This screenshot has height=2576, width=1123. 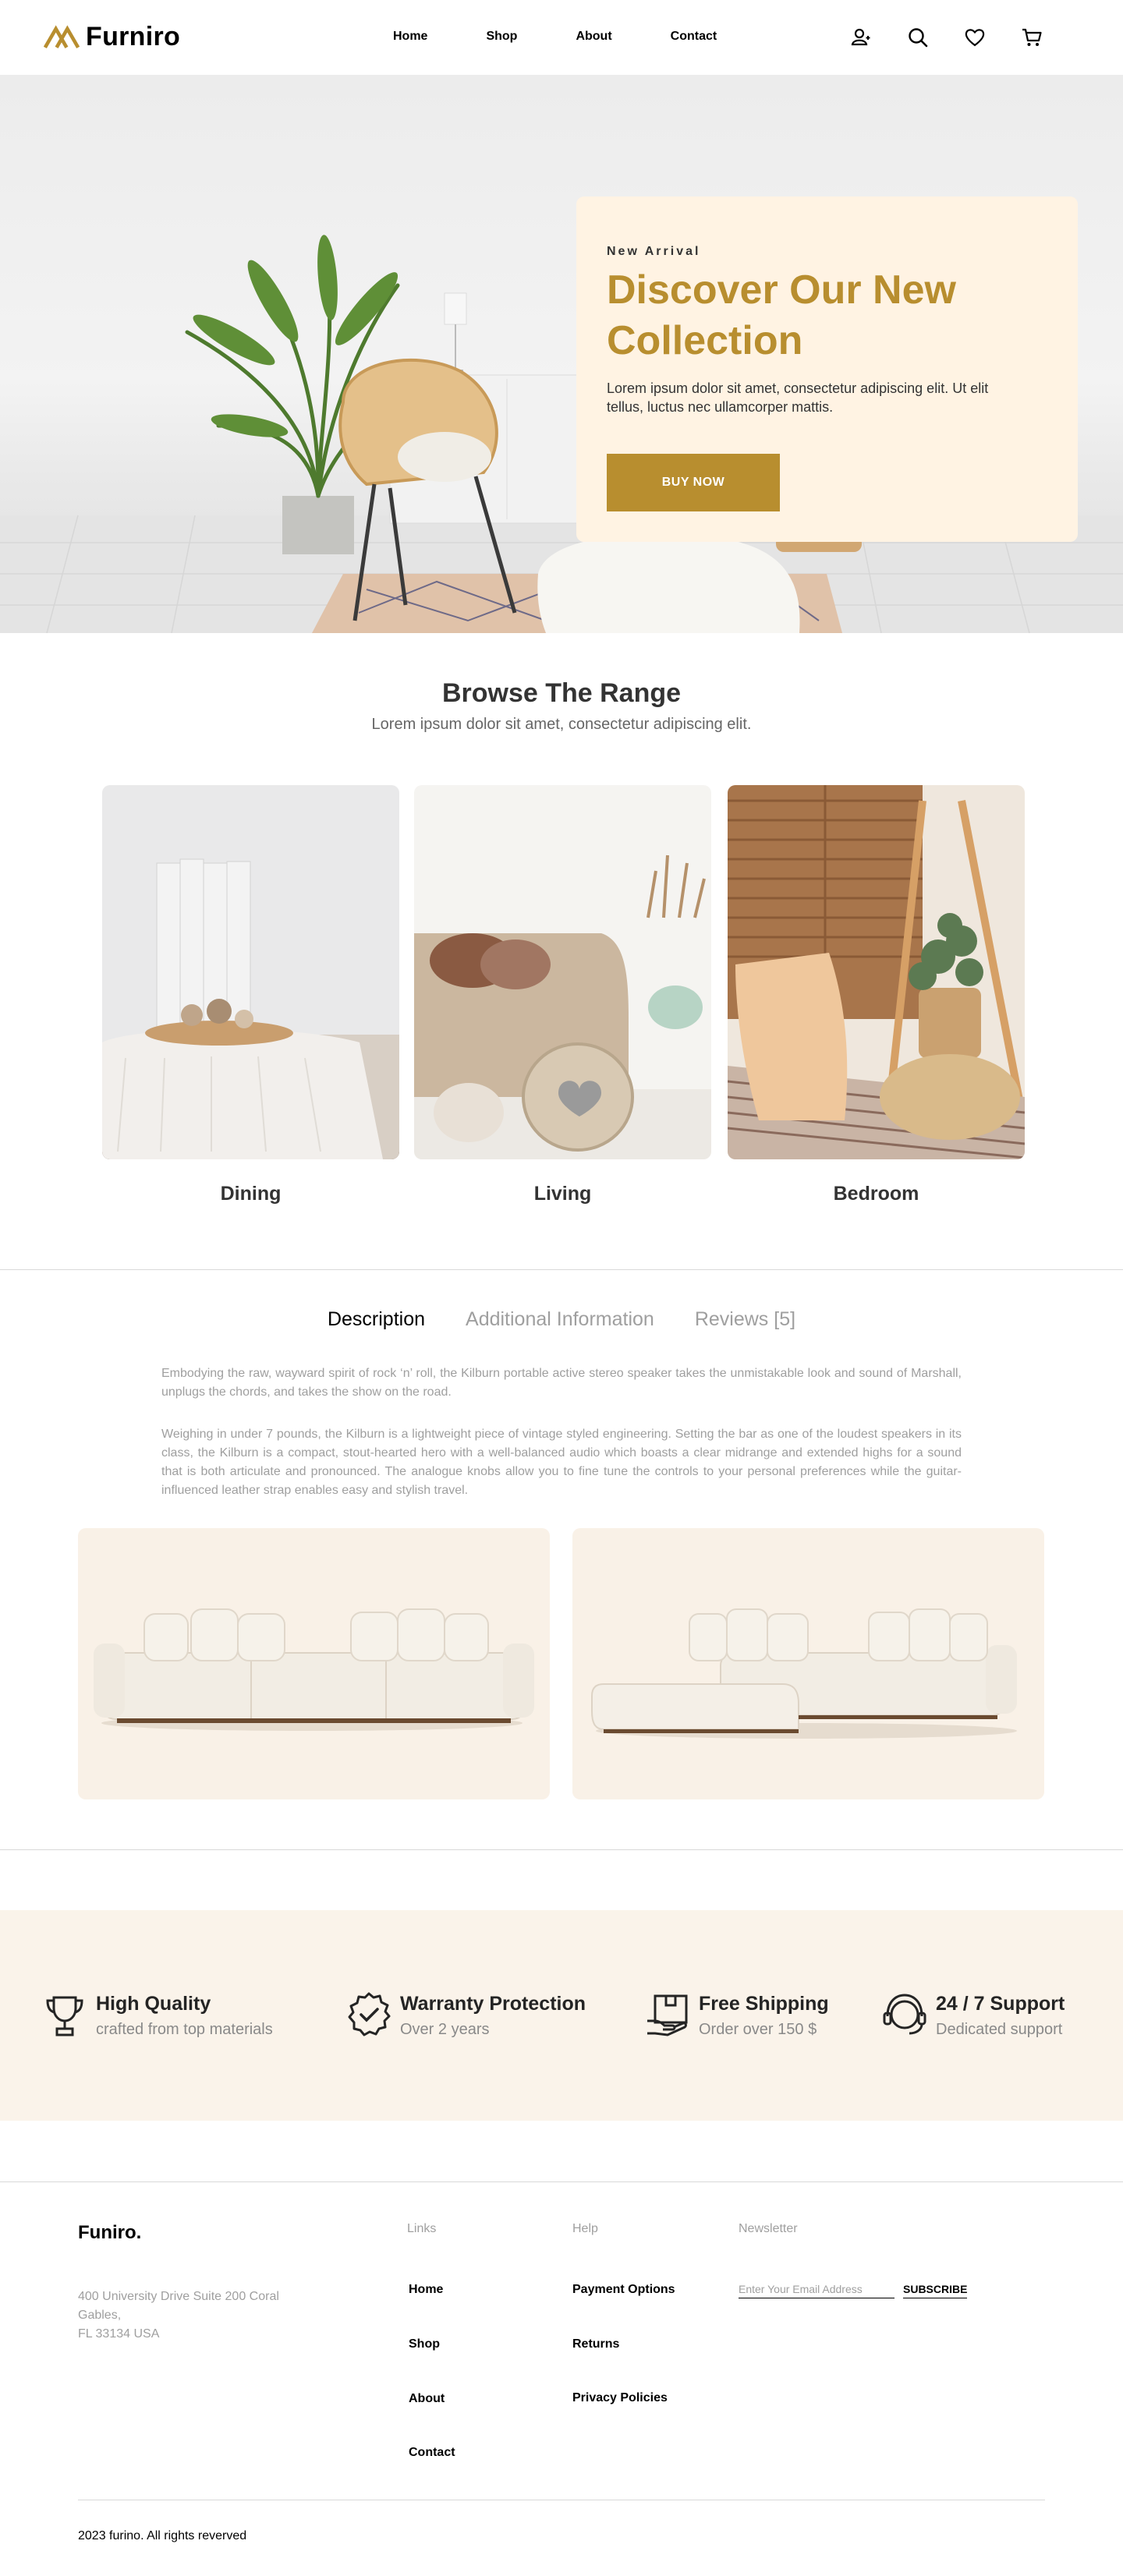 What do you see at coordinates (119, 2334) in the screenshot?
I see `footer-address-line-2: FL 33134 USA` at bounding box center [119, 2334].